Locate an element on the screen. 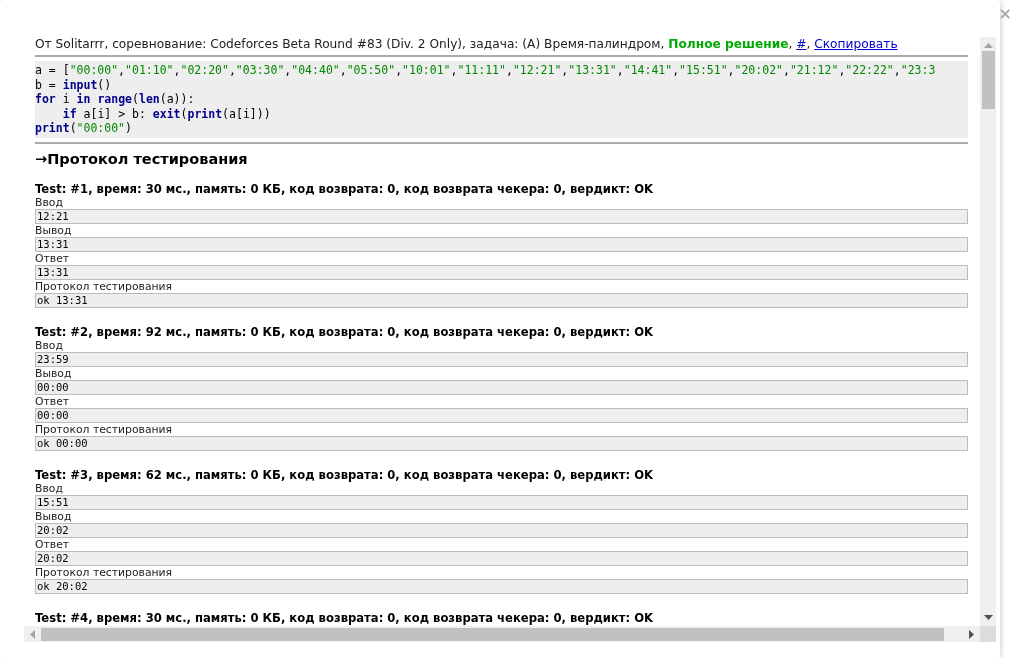  code-line: if a[i] > b: exit(print(a[i])) is located at coordinates (166, 114).